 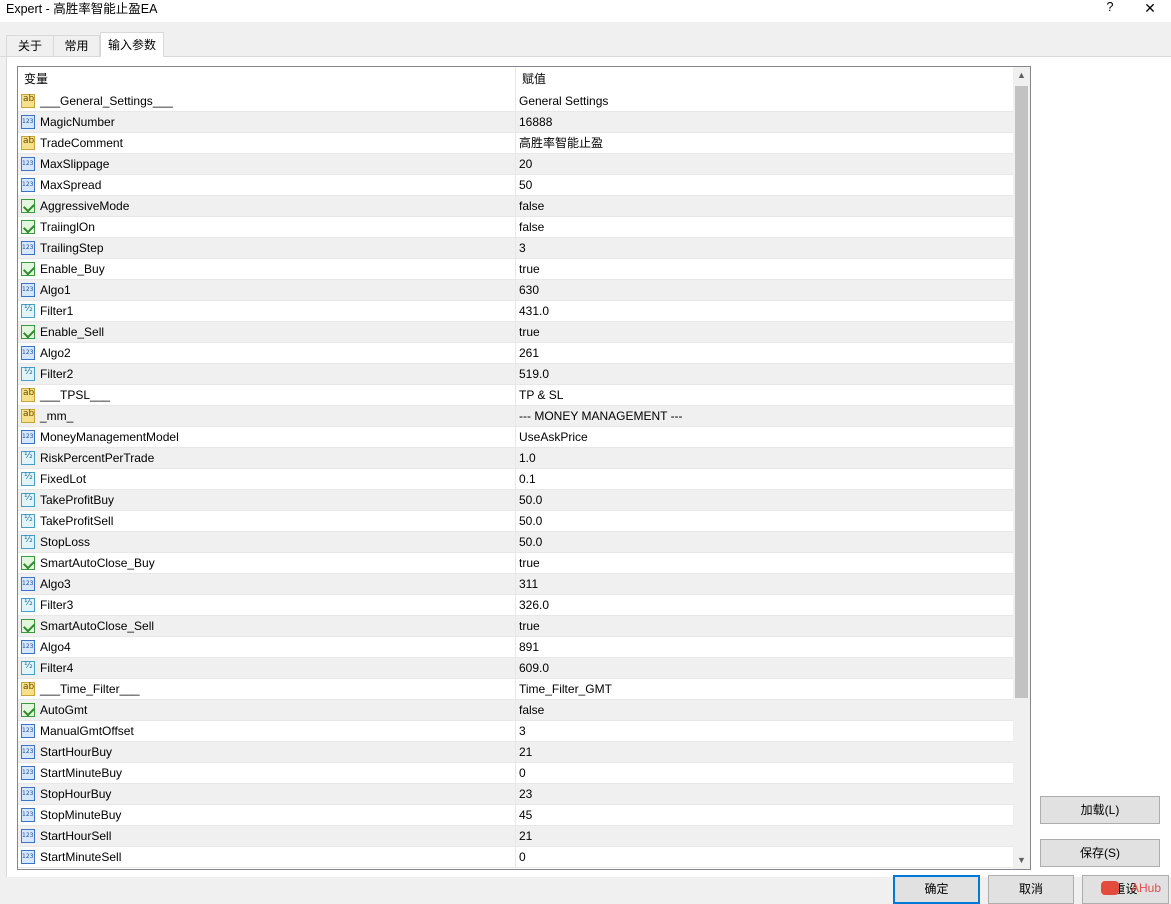 What do you see at coordinates (764, 479) in the screenshot?
I see `variable-value: 0.1` at bounding box center [764, 479].